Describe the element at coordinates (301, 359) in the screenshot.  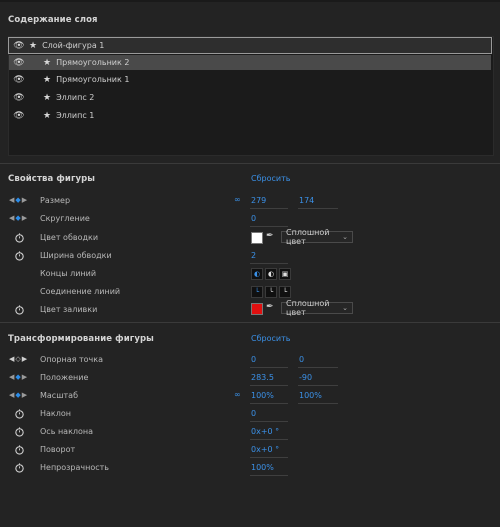
I see `anchor-y-value: 0` at that location.